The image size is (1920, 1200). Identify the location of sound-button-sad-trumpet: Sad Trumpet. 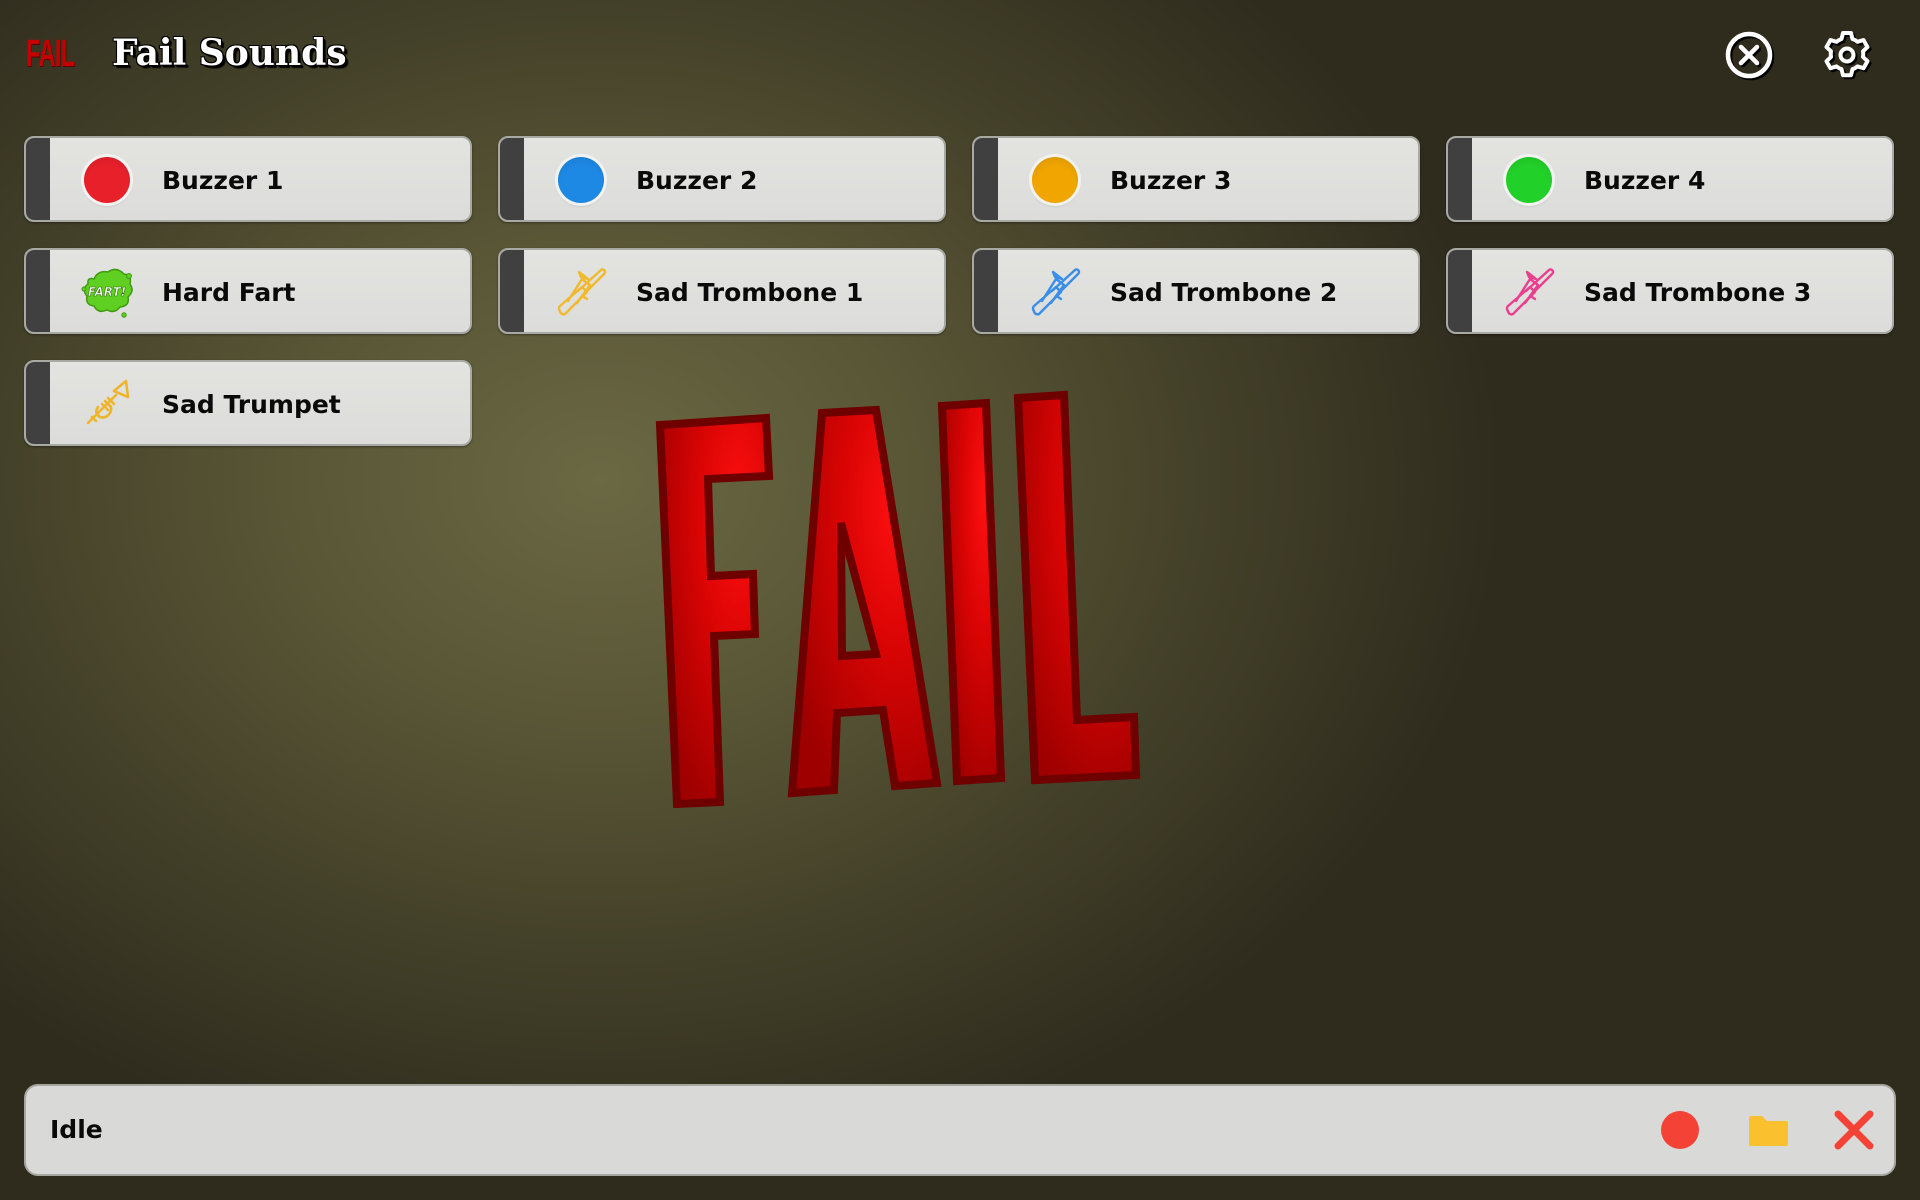
(248, 403).